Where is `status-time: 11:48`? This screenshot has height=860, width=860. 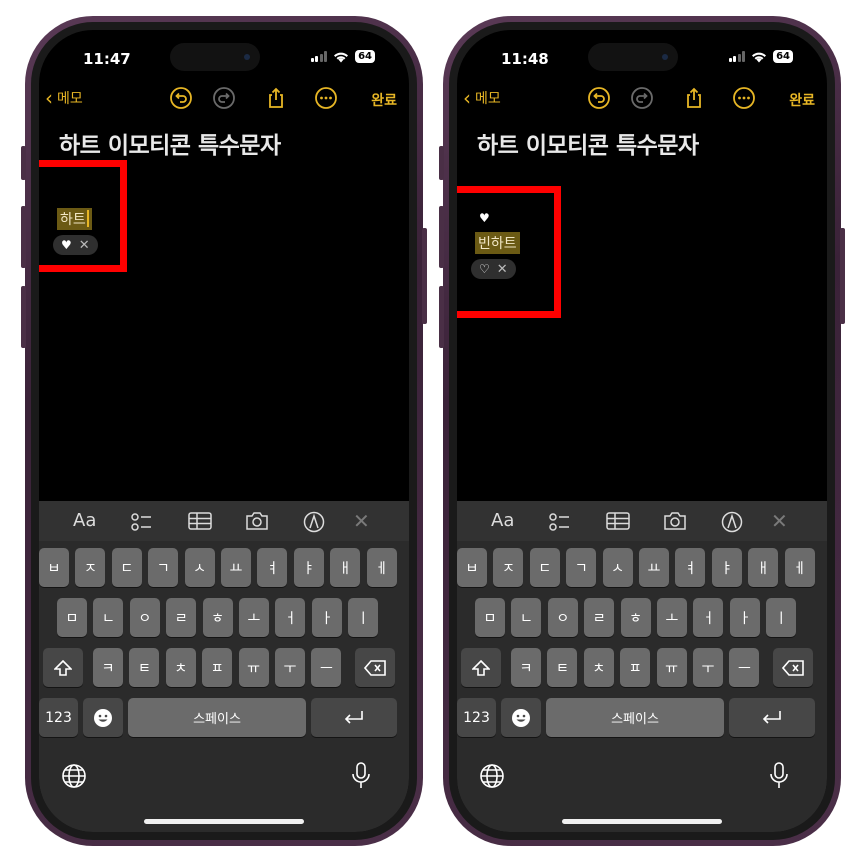
status-time: 11:48 is located at coordinates (525, 59).